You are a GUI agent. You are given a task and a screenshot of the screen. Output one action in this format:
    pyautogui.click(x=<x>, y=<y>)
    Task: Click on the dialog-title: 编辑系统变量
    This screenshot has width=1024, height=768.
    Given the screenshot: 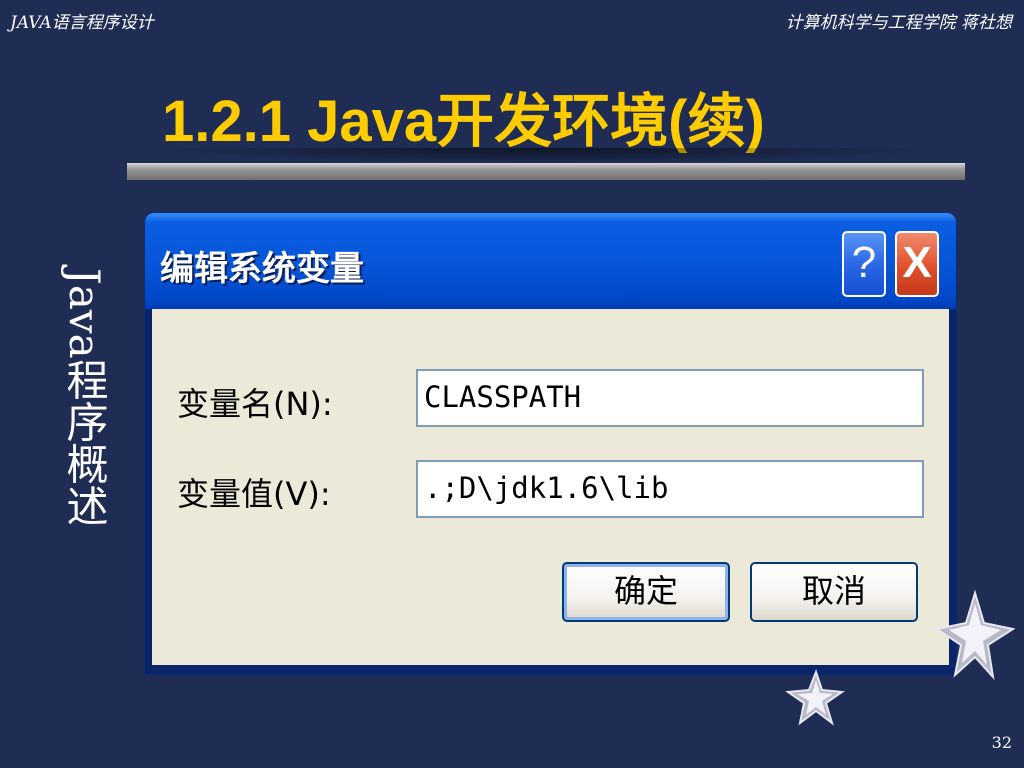 What is the action you would take?
    pyautogui.click(x=262, y=269)
    